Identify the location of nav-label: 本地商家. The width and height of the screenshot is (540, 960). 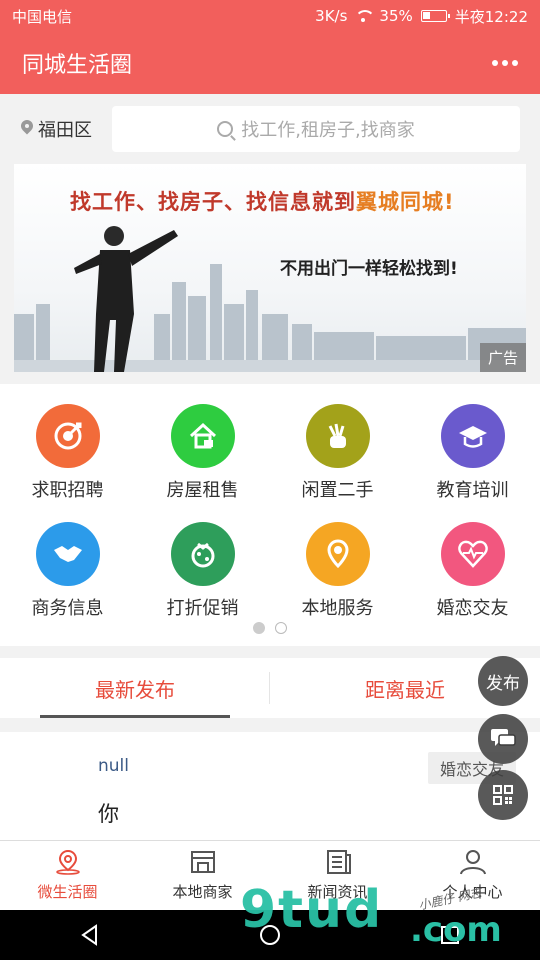
(202, 892).